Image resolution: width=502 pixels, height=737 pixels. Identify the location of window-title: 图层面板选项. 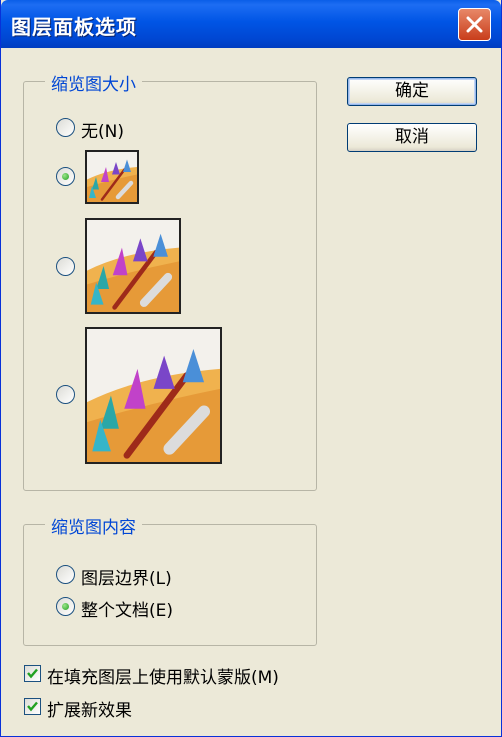
(74, 27).